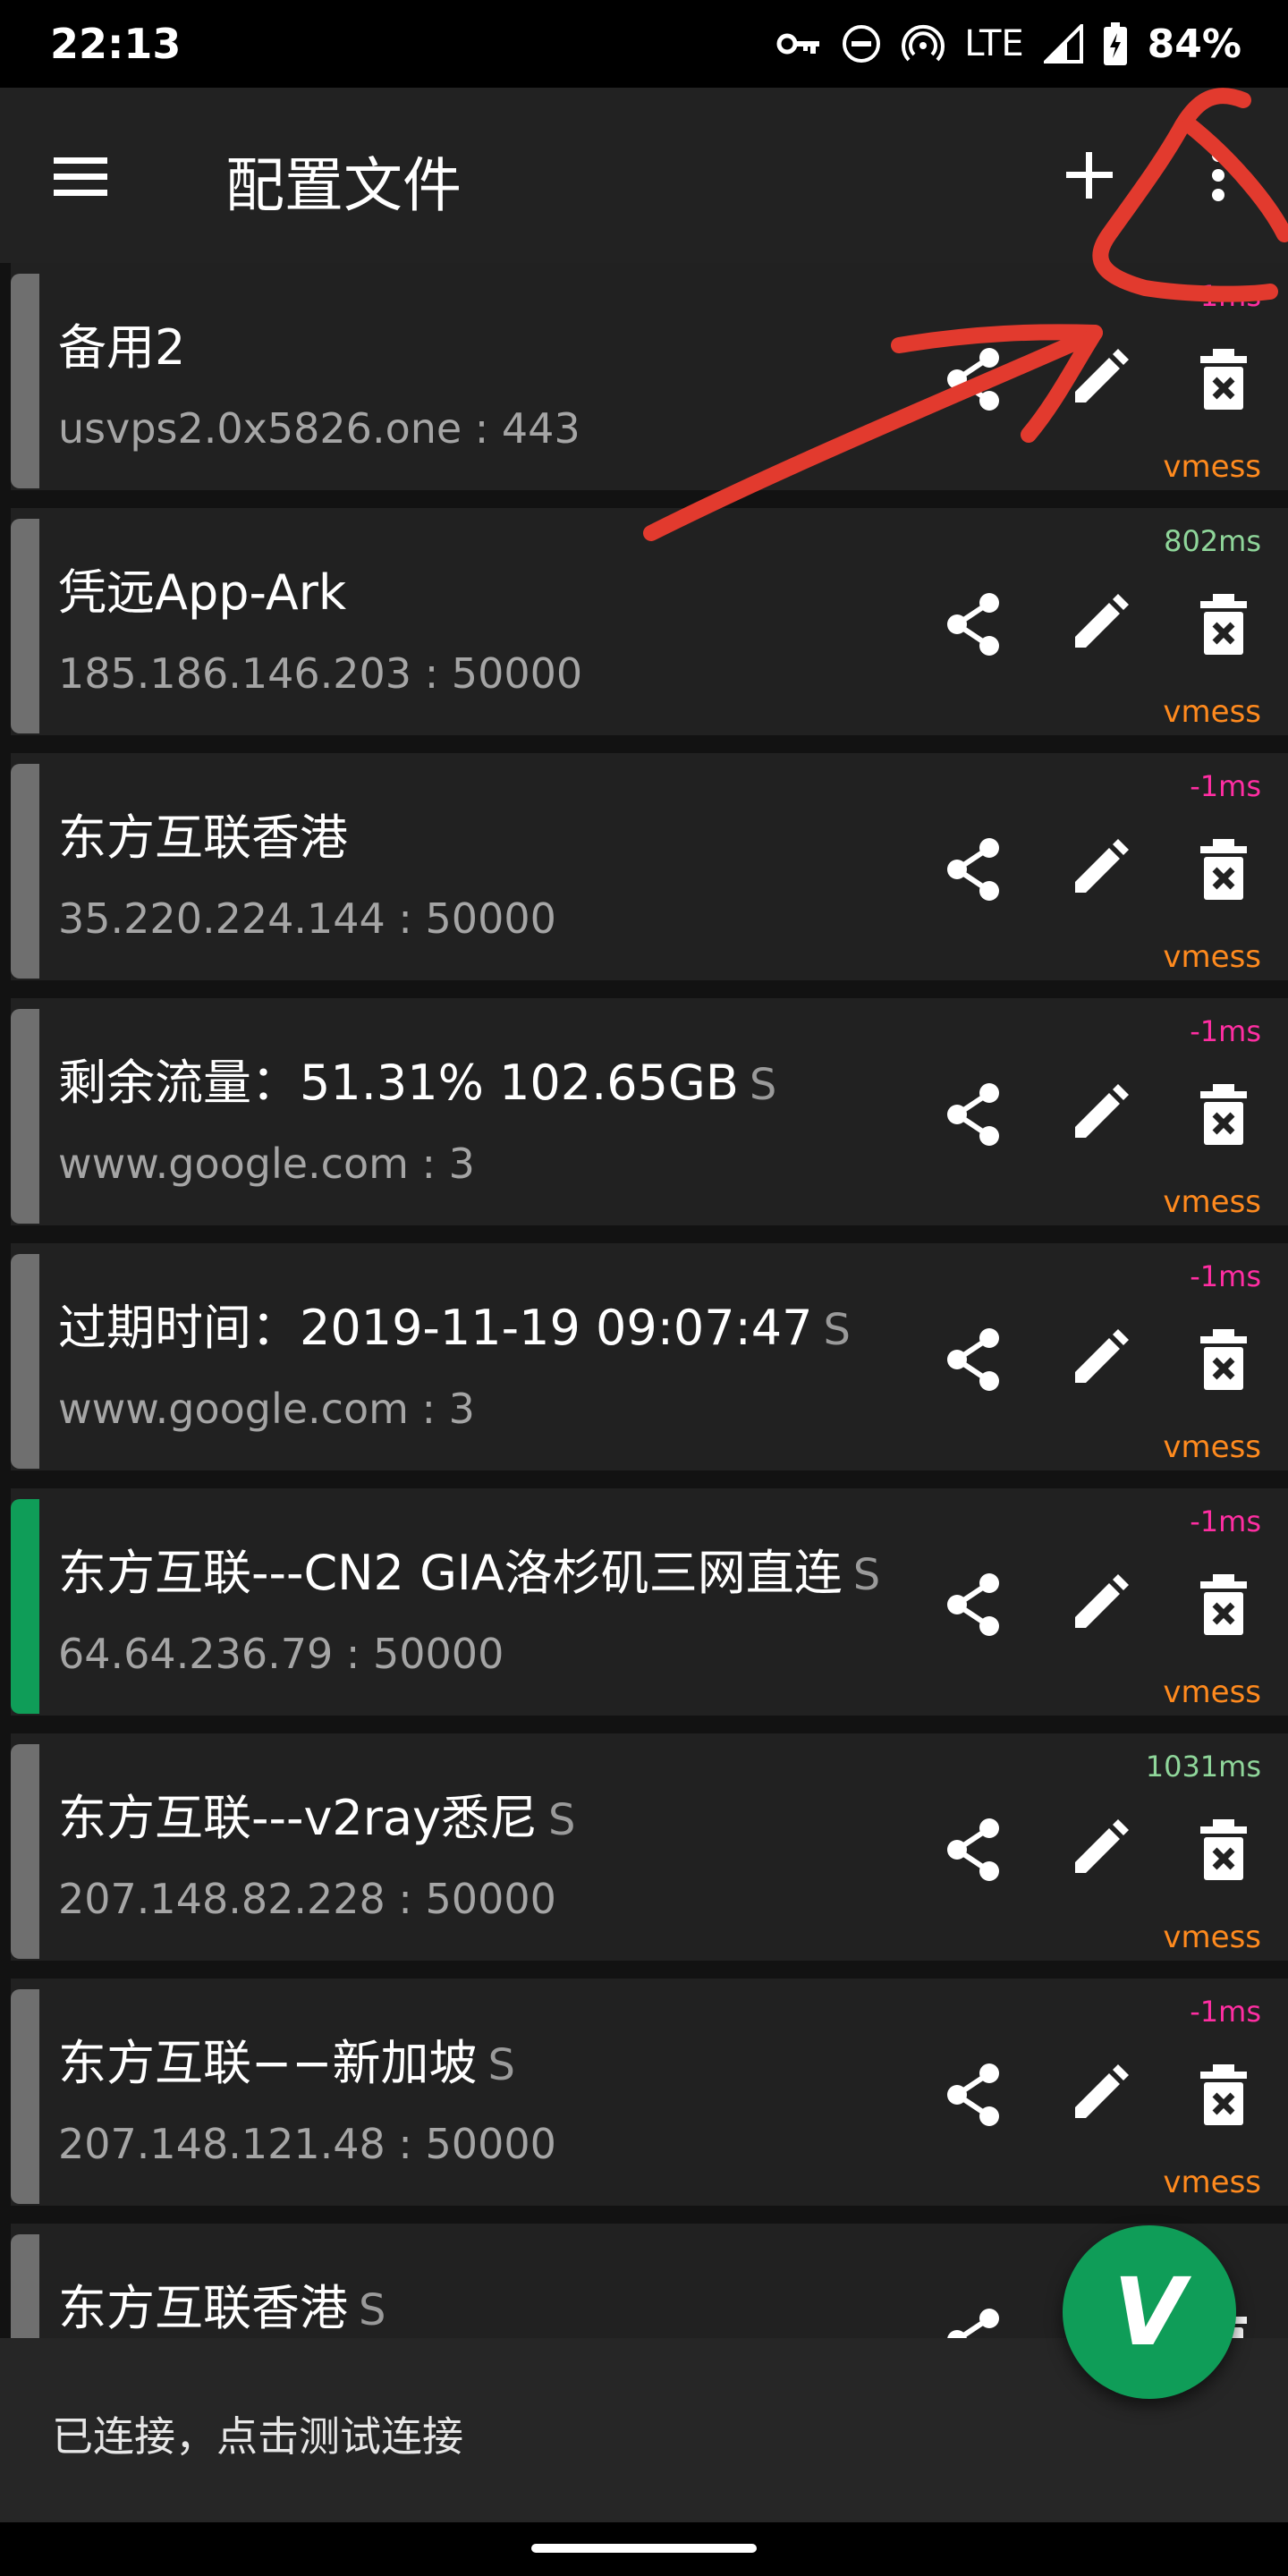 This screenshot has height=2576, width=1288. I want to click on more-vert-icon, so click(1218, 175).